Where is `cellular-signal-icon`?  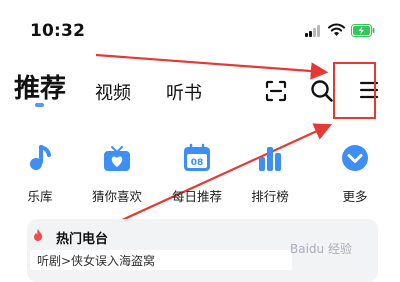 cellular-signal-icon is located at coordinates (313, 31).